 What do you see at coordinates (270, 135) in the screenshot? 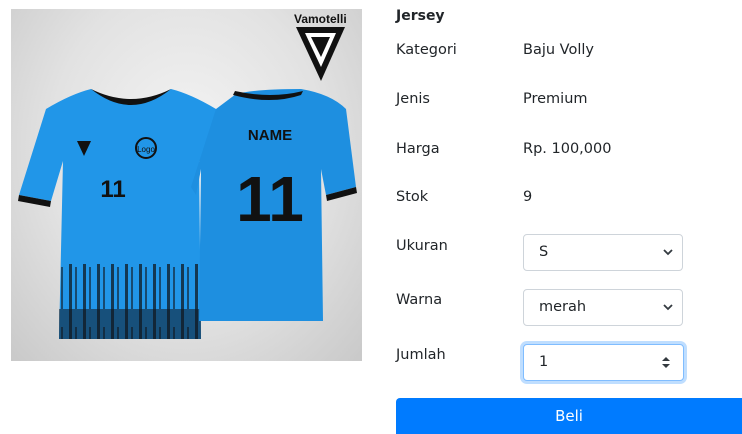
I see `back-name: NAME` at bounding box center [270, 135].